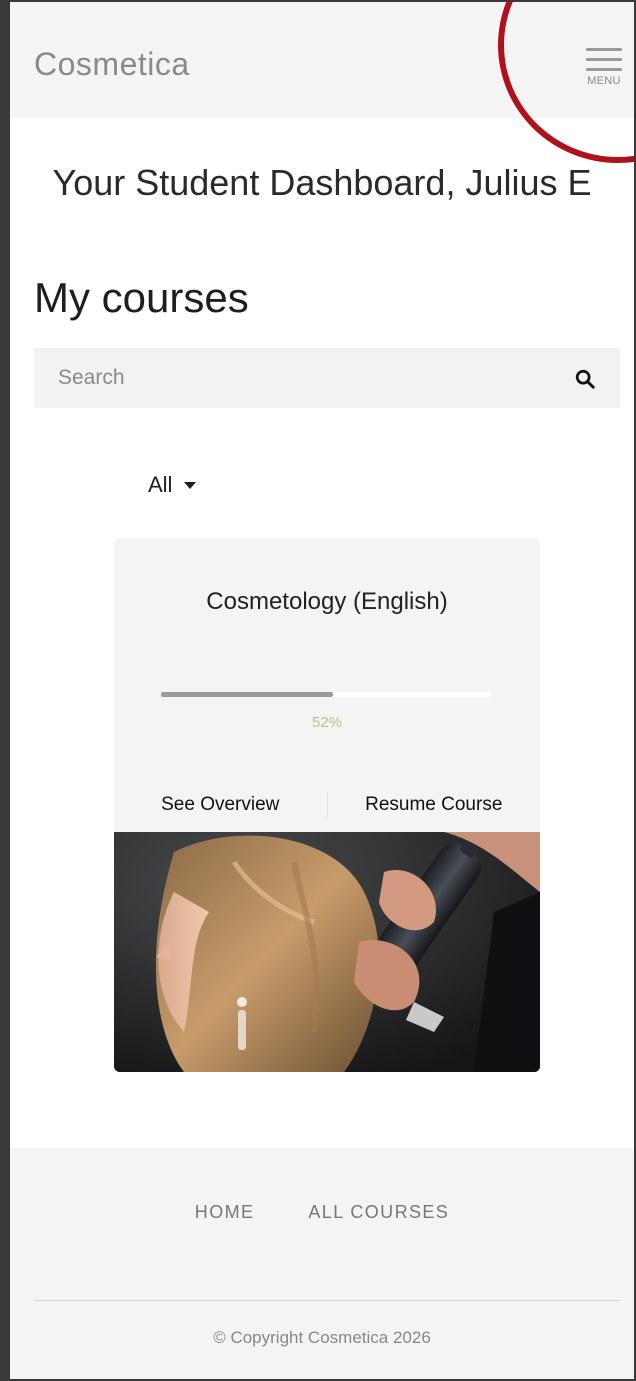 Image resolution: width=636 pixels, height=1381 pixels. Describe the element at coordinates (322, 1337) in the screenshot. I see `copyright-text: © Copyright Cosmetica 2026` at that location.